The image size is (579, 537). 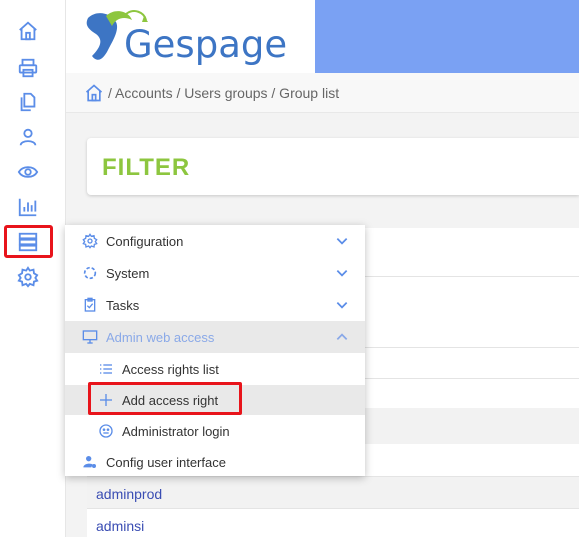 I want to click on chart-icon, so click(x=28, y=207).